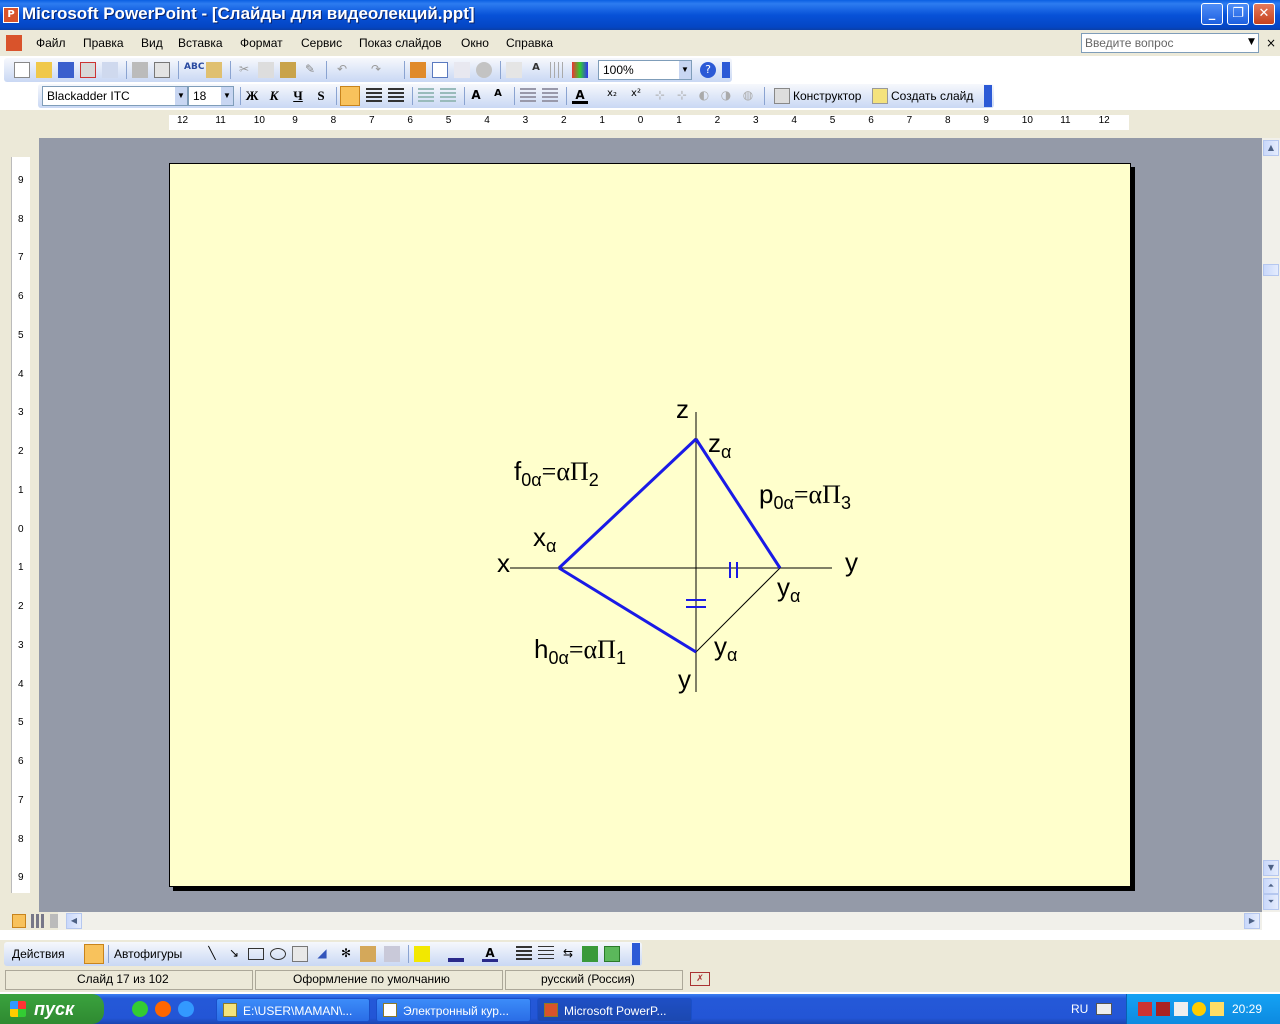 This screenshot has height=1024, width=1280. I want to click on arrow-icon: ↘, so click(234, 954).